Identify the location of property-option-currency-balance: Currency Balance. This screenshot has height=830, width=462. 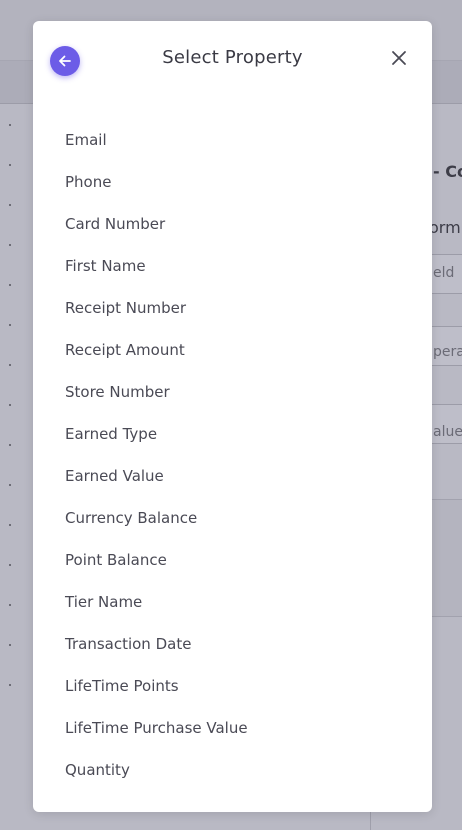
(238, 518).